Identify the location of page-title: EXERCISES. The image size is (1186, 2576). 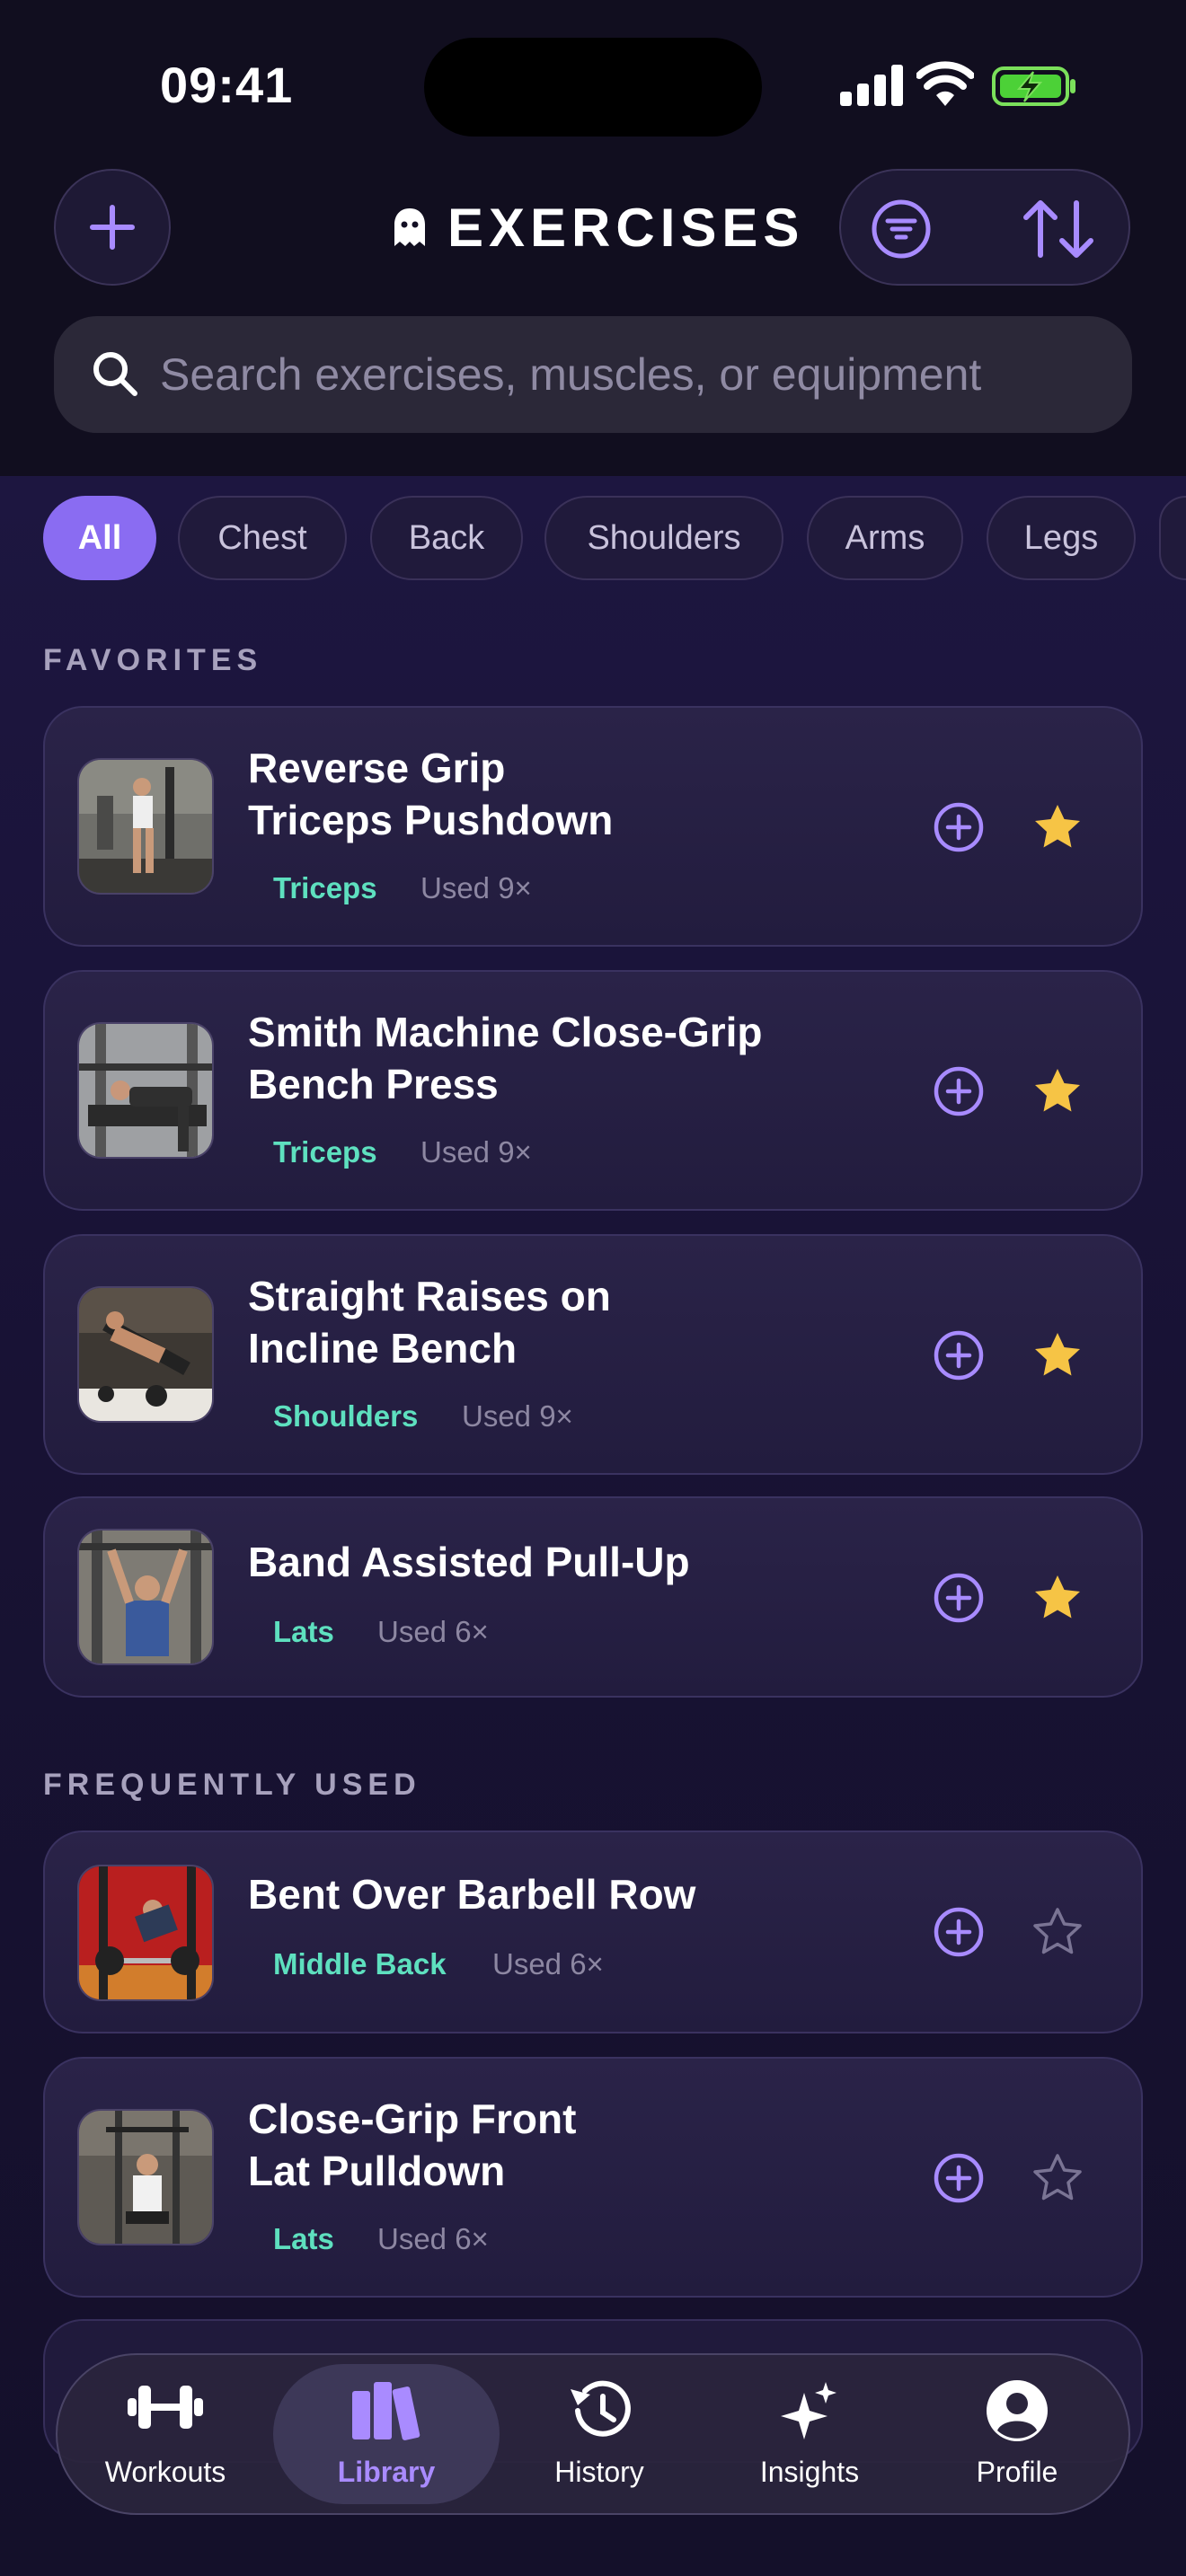
(626, 227).